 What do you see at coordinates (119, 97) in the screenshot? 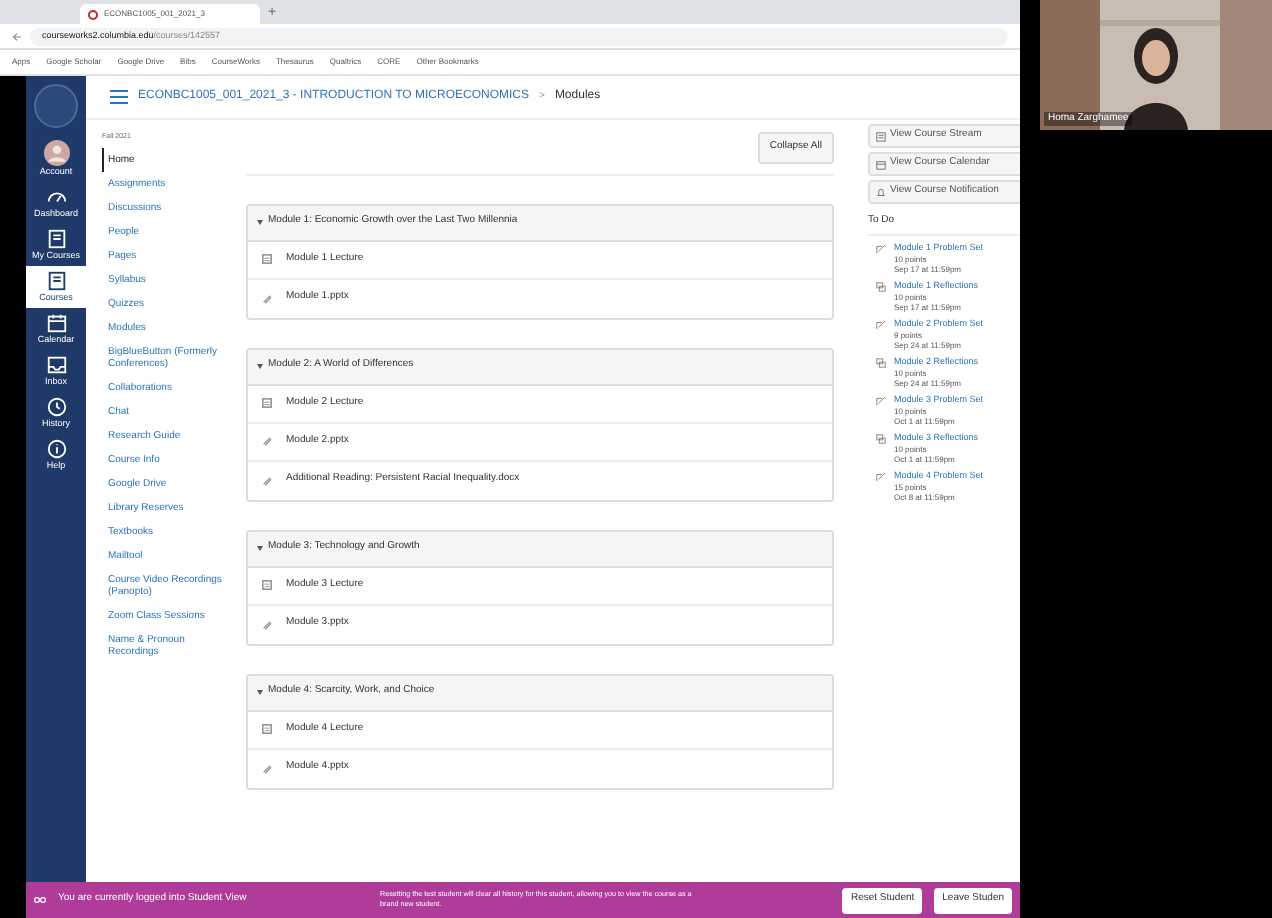
I see `menu-icon` at bounding box center [119, 97].